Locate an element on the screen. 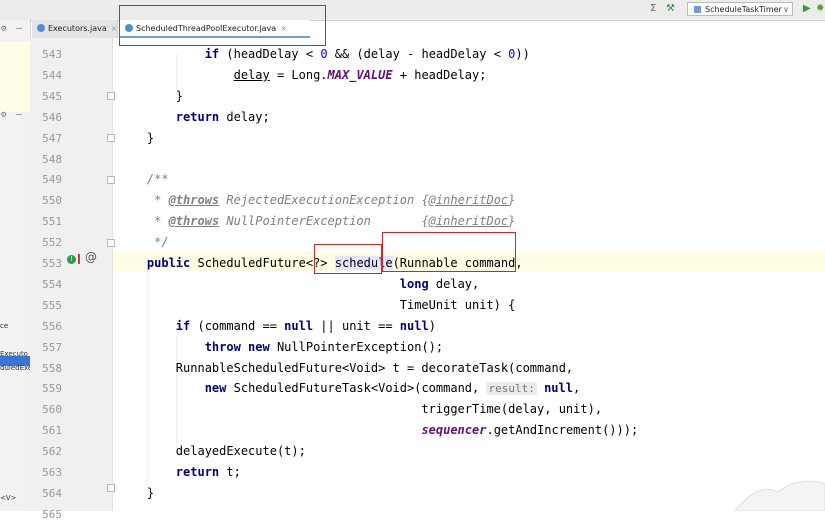  code-token: || unit == is located at coordinates (356, 326).